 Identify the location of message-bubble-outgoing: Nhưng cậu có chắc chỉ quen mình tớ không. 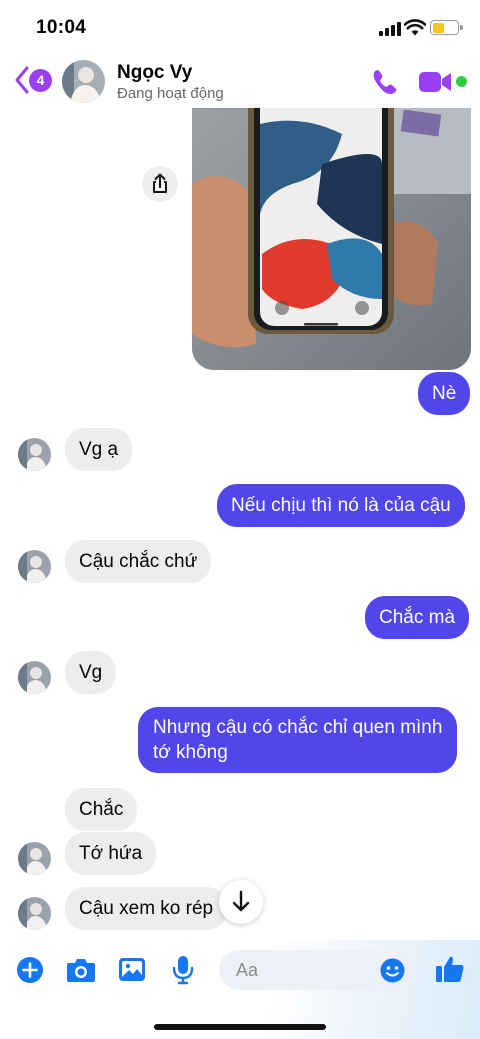
(298, 740).